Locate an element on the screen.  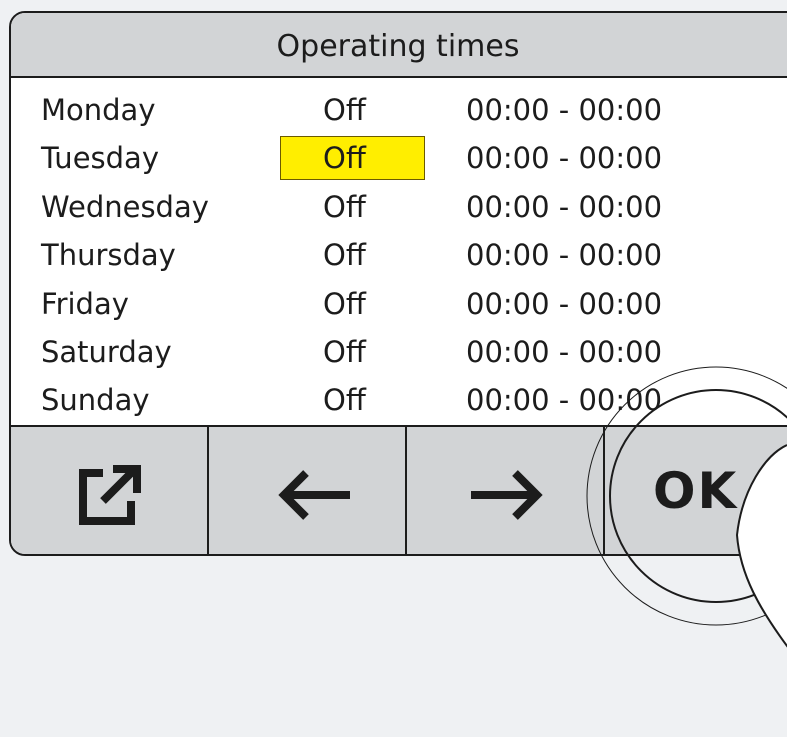
day-label: Monday is located at coordinates (98, 110).